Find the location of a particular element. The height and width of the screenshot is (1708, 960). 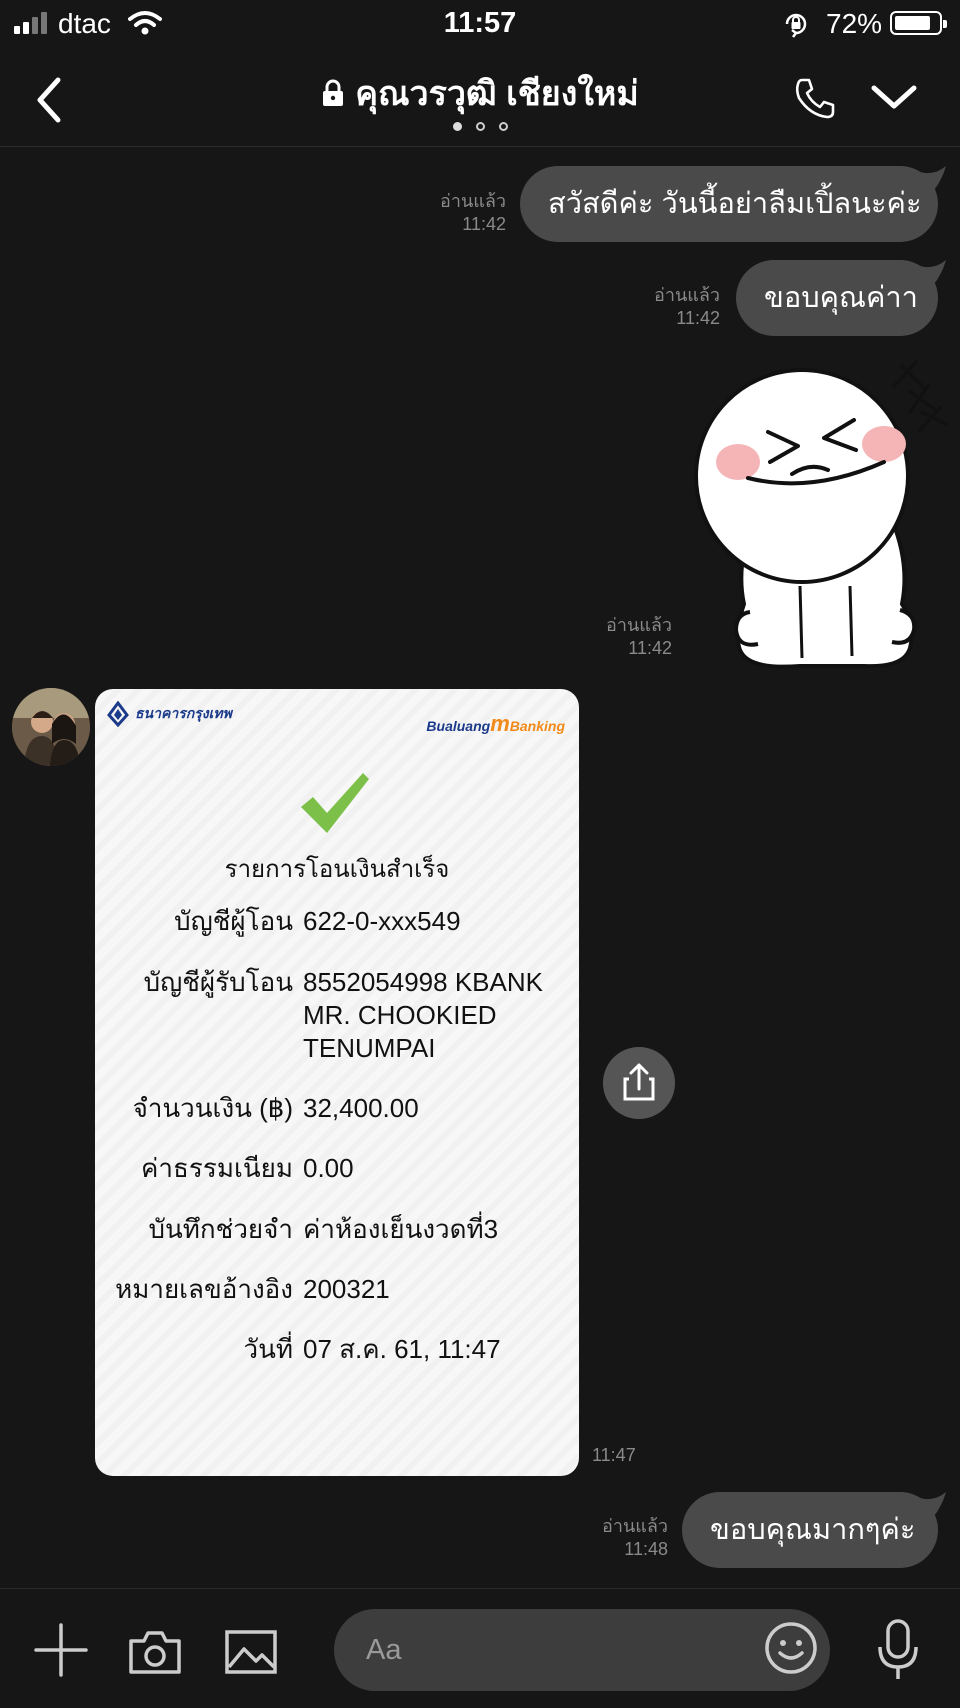

receipt-value: ค่าห้องเย็นงวดที่3 is located at coordinates (401, 1229).